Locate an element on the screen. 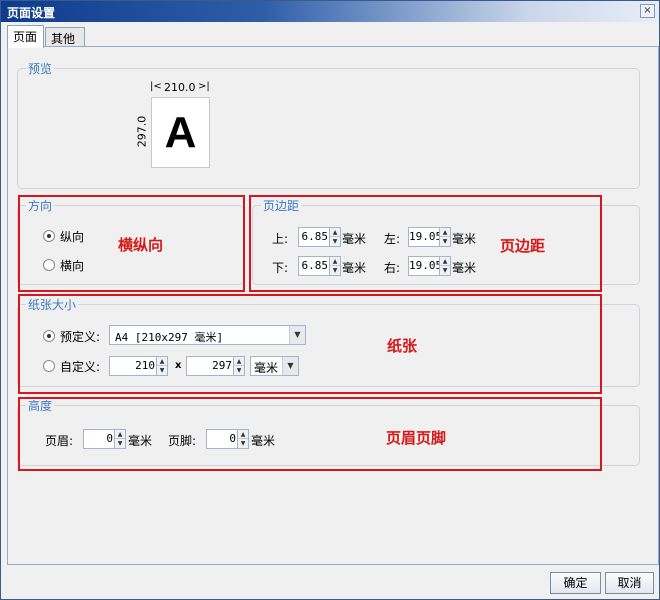  dim-left-arrow-icon: |< is located at coordinates (156, 86).